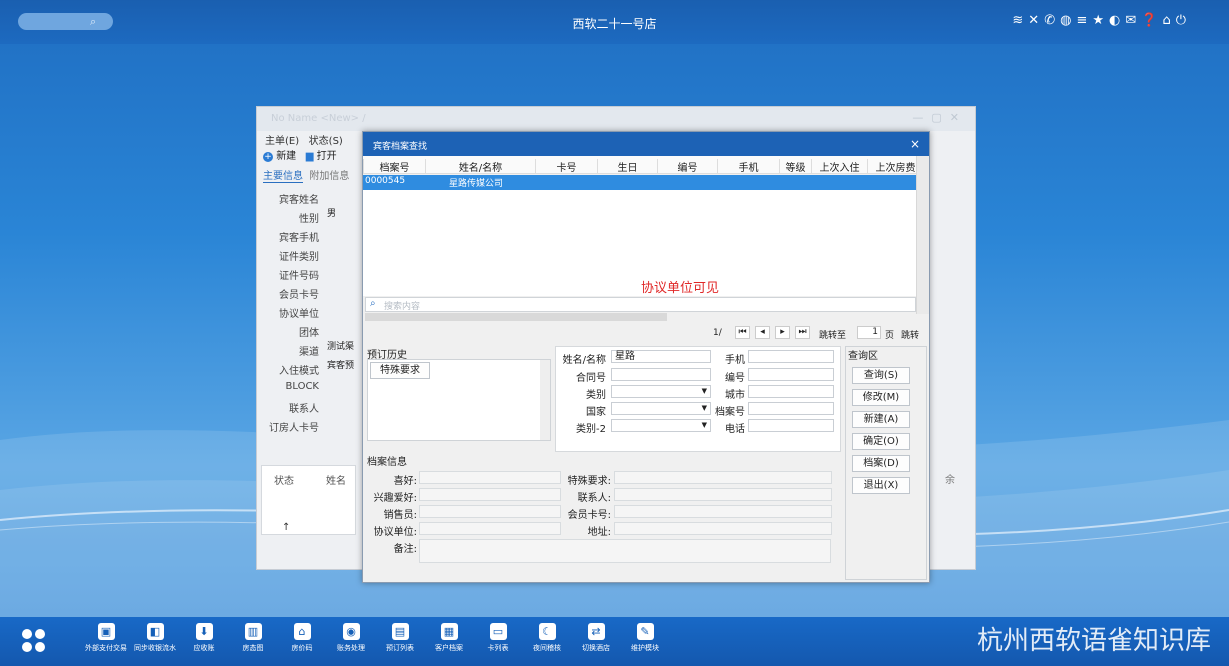 The image size is (1229, 666). I want to click on first-page-button: ⏮, so click(742, 332).